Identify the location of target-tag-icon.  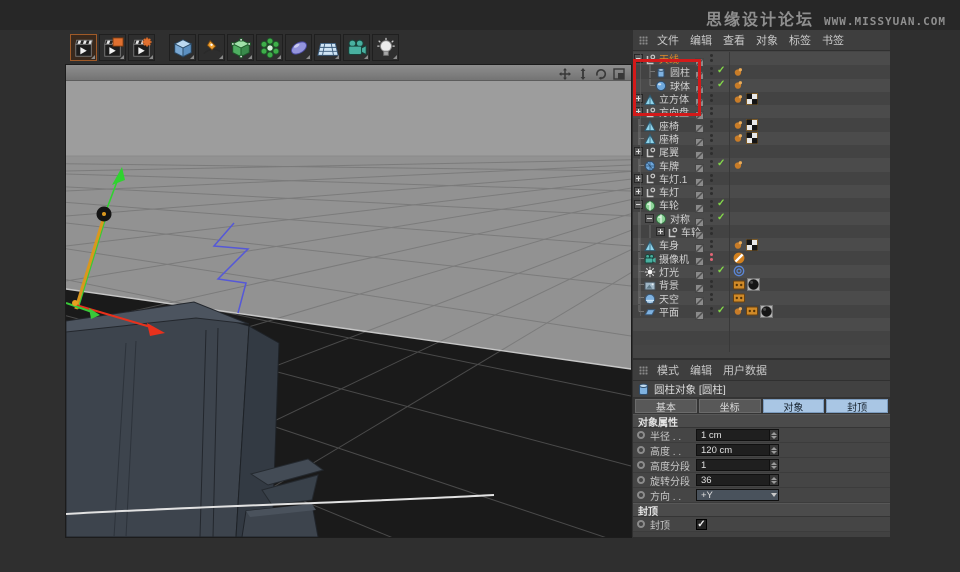
(739, 271).